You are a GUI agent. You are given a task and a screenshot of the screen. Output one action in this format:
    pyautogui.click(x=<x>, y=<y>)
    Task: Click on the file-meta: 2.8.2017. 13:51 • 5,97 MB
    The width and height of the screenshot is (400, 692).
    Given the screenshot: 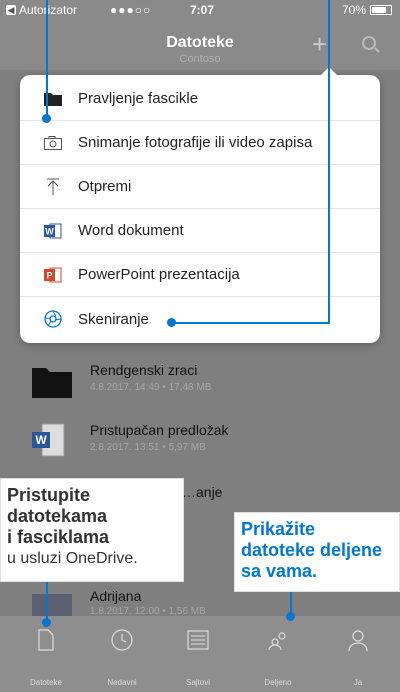 What is the action you would take?
    pyautogui.click(x=148, y=447)
    